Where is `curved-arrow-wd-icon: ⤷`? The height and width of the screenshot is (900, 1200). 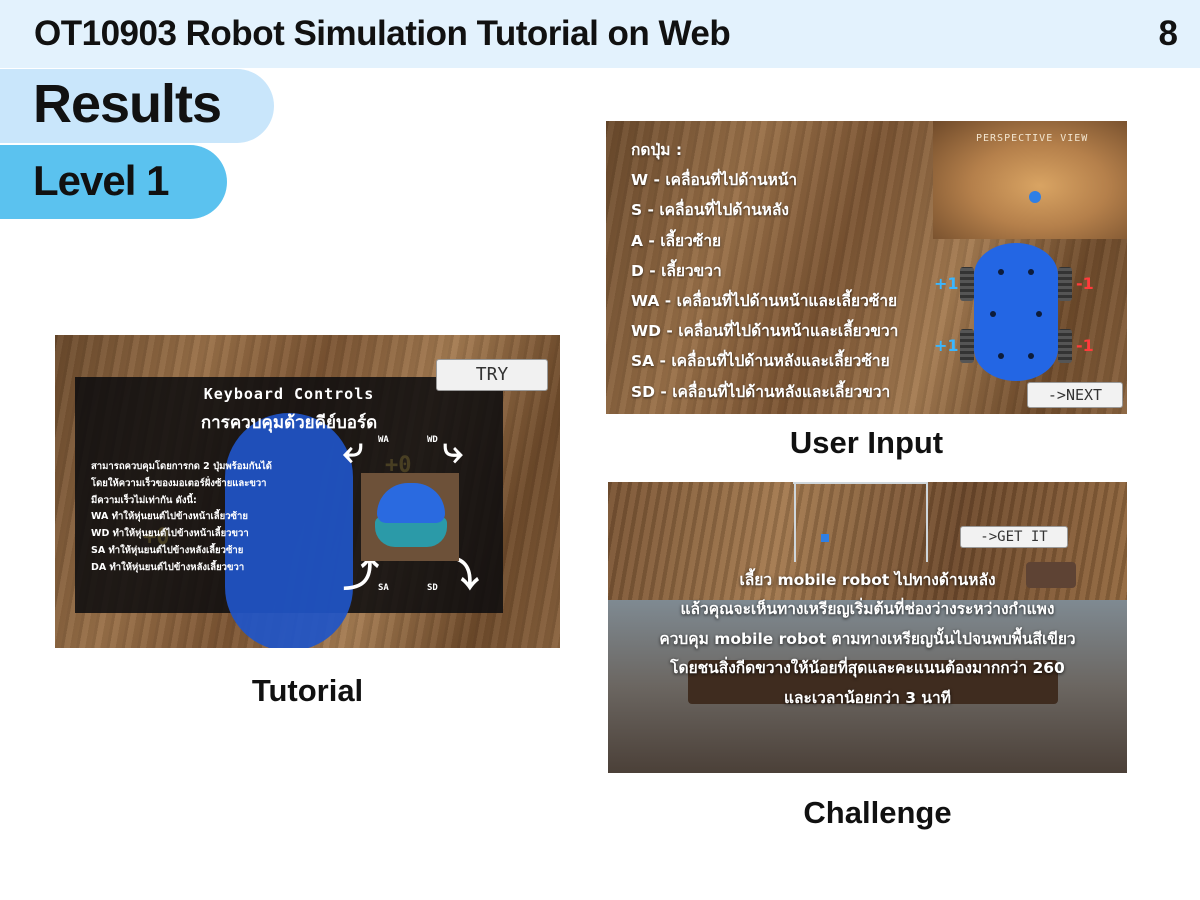
curved-arrow-wd-icon: ⤷ is located at coordinates (453, 450).